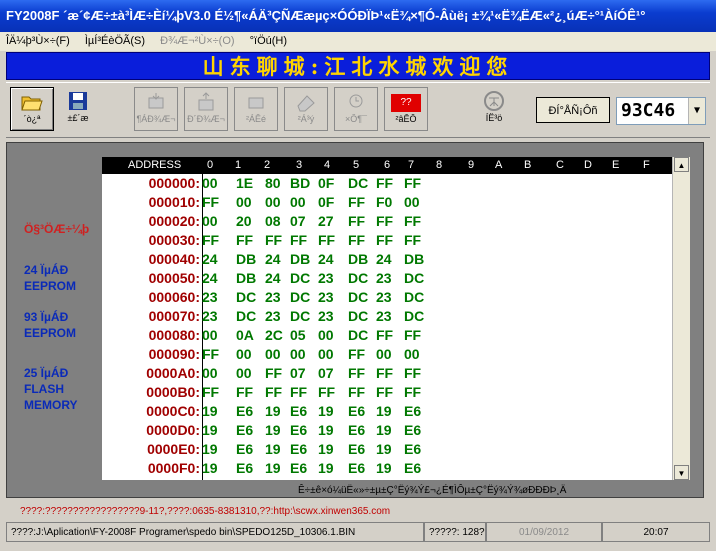  What do you see at coordinates (273, 183) in the screenshot?
I see `hex-byte: 80` at bounding box center [273, 183].